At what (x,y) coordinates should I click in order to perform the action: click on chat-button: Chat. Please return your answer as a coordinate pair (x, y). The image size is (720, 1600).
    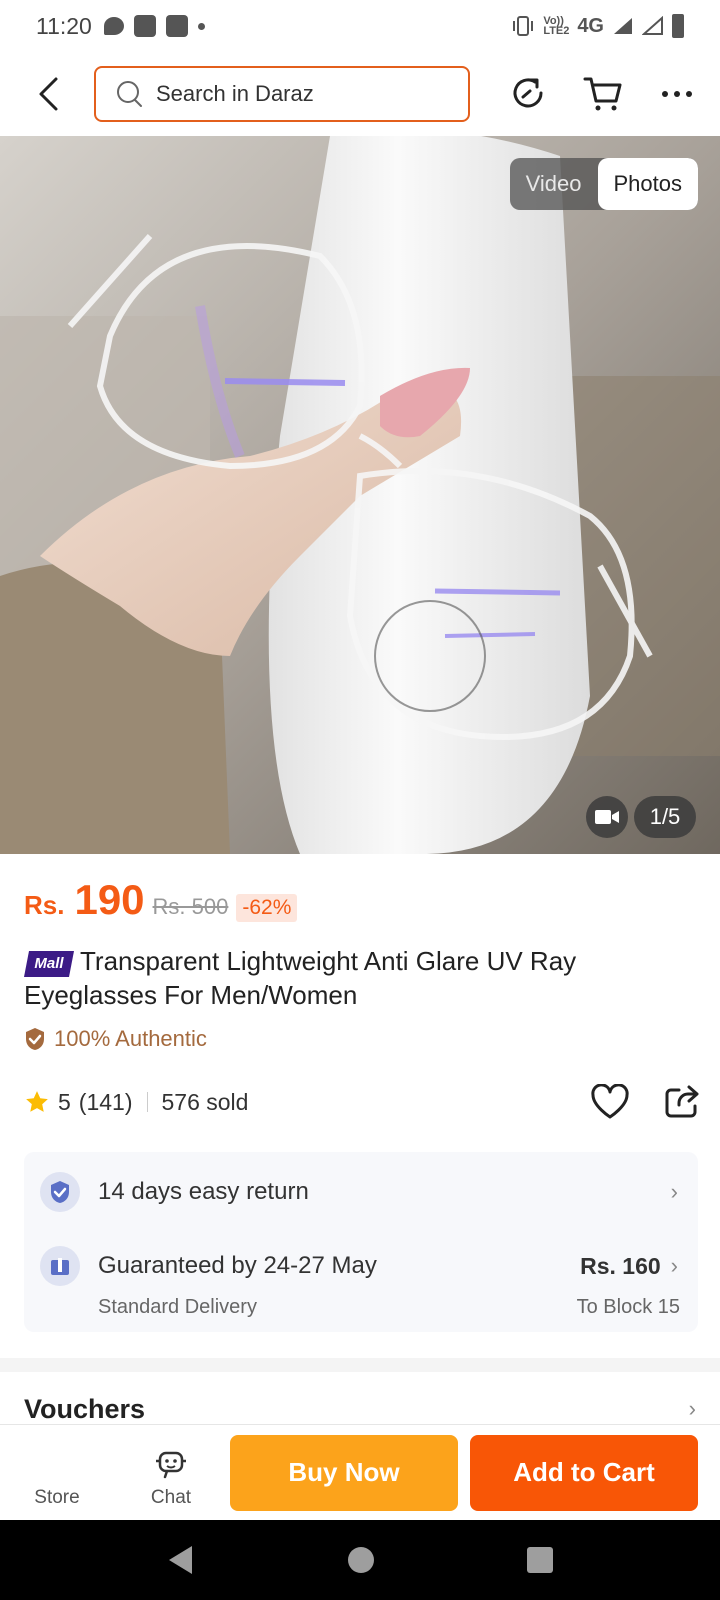
    Looking at the image, I should click on (171, 1473).